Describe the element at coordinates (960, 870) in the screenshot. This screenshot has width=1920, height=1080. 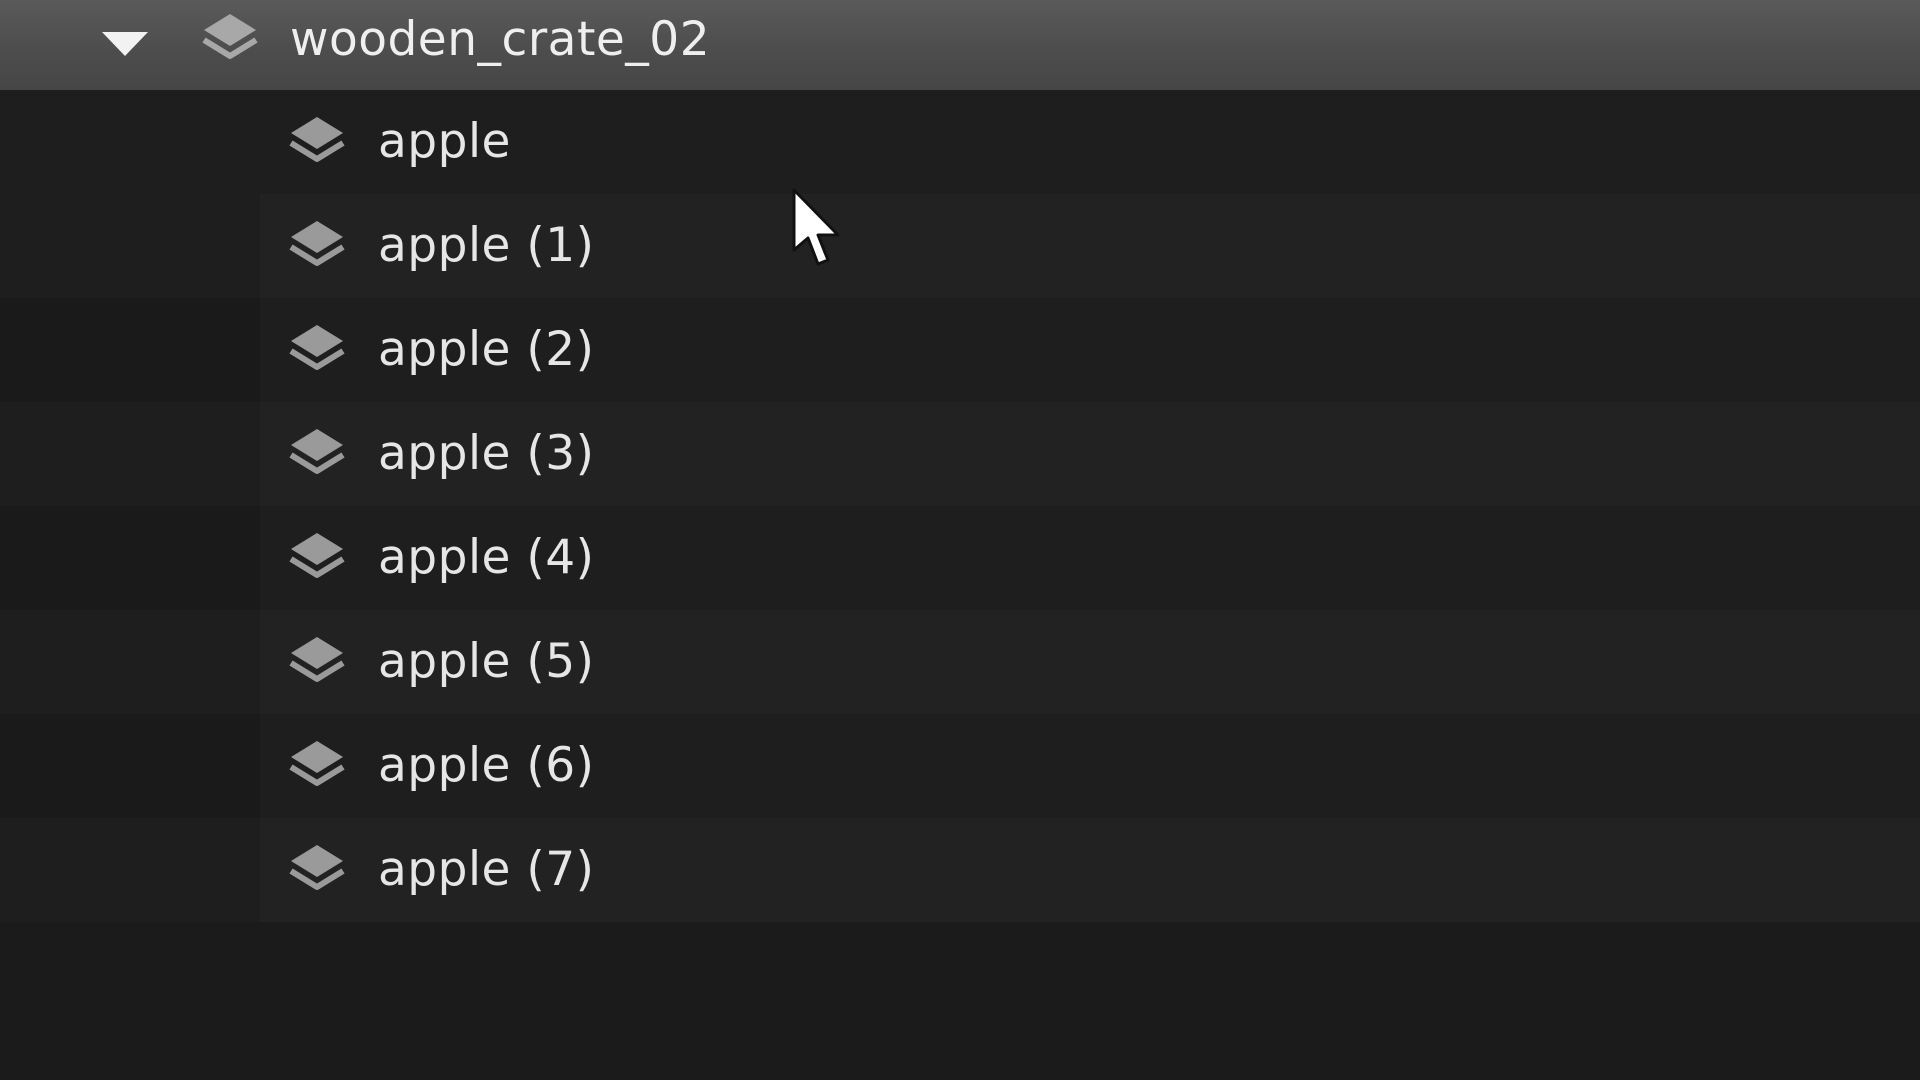
I see `tree-row-apple-7: apple (7)` at that location.